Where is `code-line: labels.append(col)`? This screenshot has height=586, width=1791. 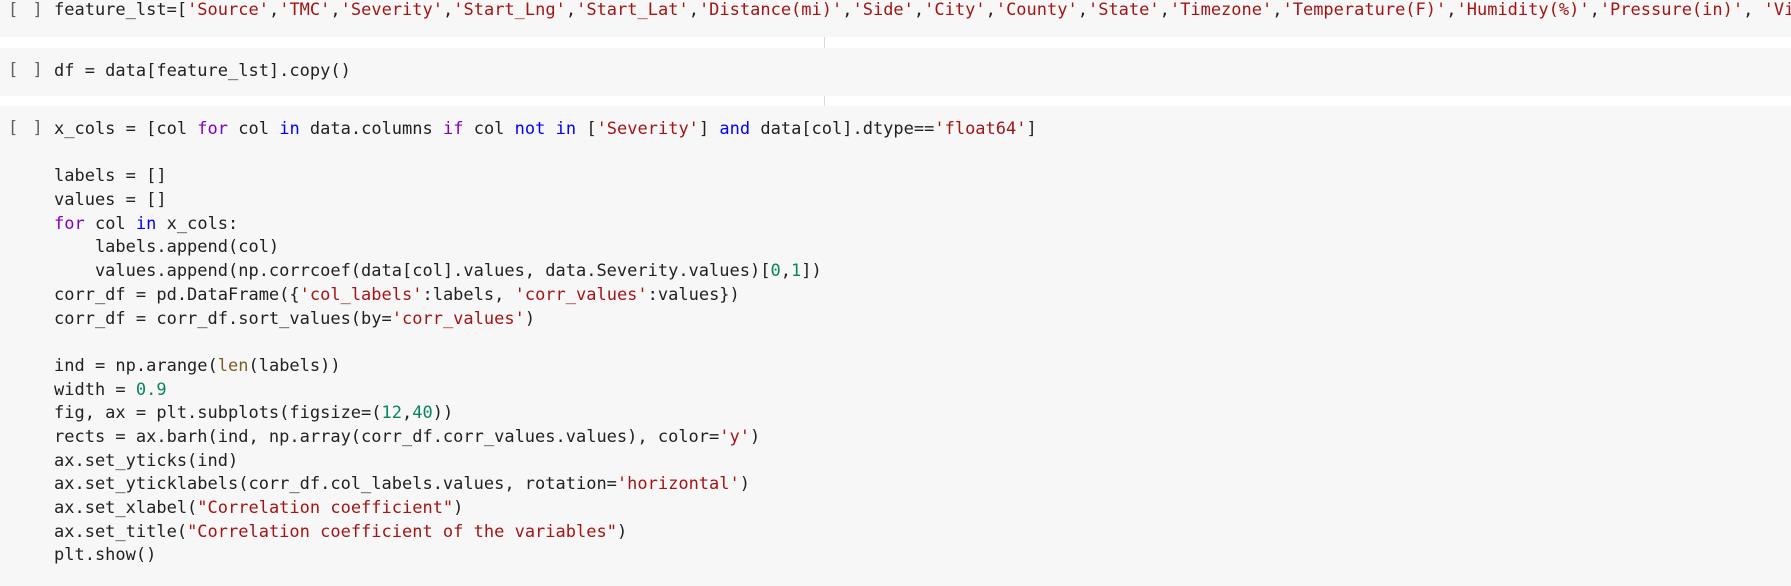 code-line: labels.append(col) is located at coordinates (545, 248).